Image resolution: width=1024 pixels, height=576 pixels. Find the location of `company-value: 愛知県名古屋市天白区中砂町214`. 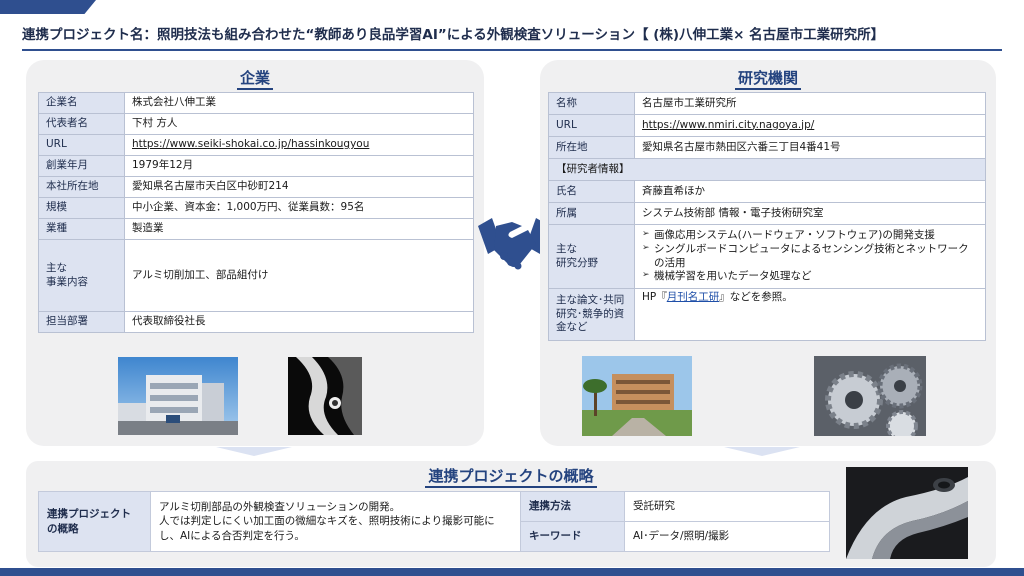

company-value: 愛知県名古屋市天白区中砂町214 is located at coordinates (299, 187).